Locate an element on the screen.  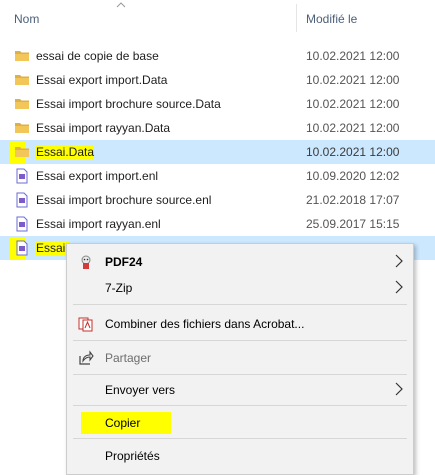
file-name: Essai.Data is located at coordinates (65, 152).